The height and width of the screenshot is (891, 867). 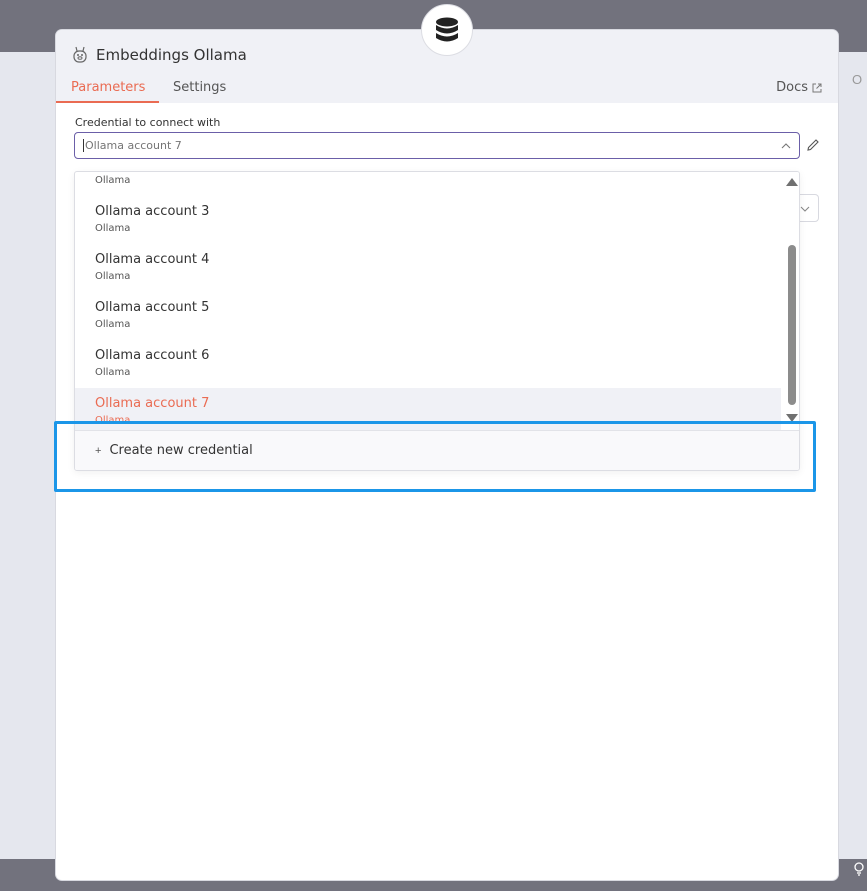 I want to click on chevron-up-icon, so click(x=786, y=146).